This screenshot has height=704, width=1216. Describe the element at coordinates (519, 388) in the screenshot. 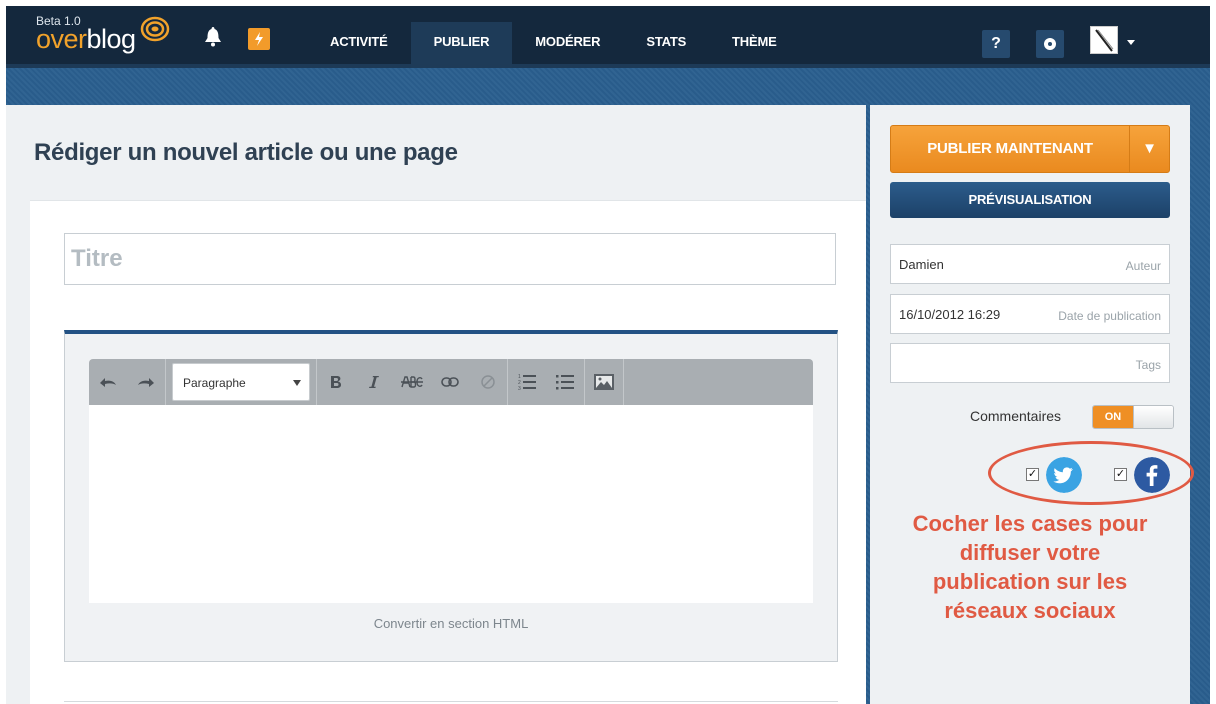

I see `svg-text: 3` at that location.